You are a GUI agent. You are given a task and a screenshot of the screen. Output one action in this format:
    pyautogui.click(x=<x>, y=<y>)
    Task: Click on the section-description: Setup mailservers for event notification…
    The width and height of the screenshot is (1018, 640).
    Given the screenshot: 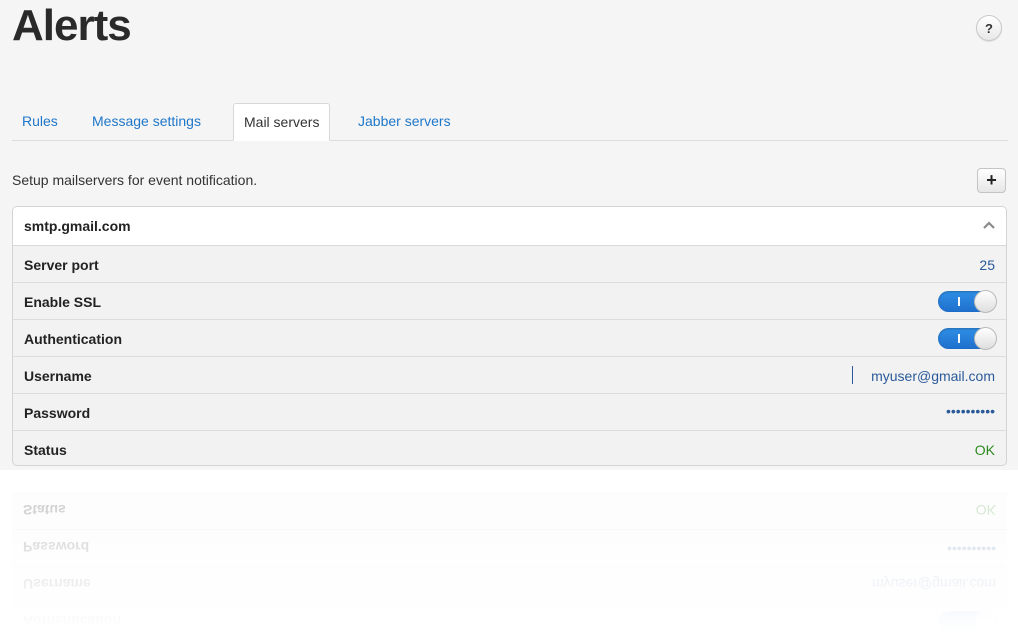 What is the action you would take?
    pyautogui.click(x=135, y=180)
    